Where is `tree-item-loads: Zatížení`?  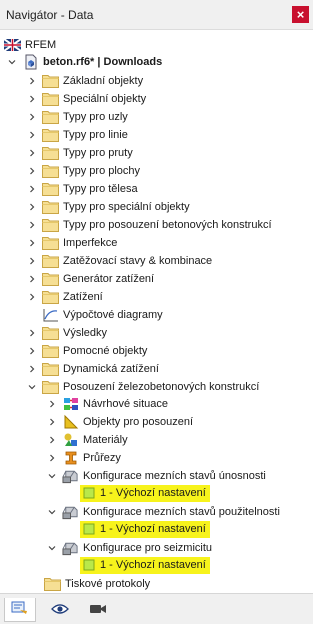 tree-item-loads: Zatížení is located at coordinates (64, 297).